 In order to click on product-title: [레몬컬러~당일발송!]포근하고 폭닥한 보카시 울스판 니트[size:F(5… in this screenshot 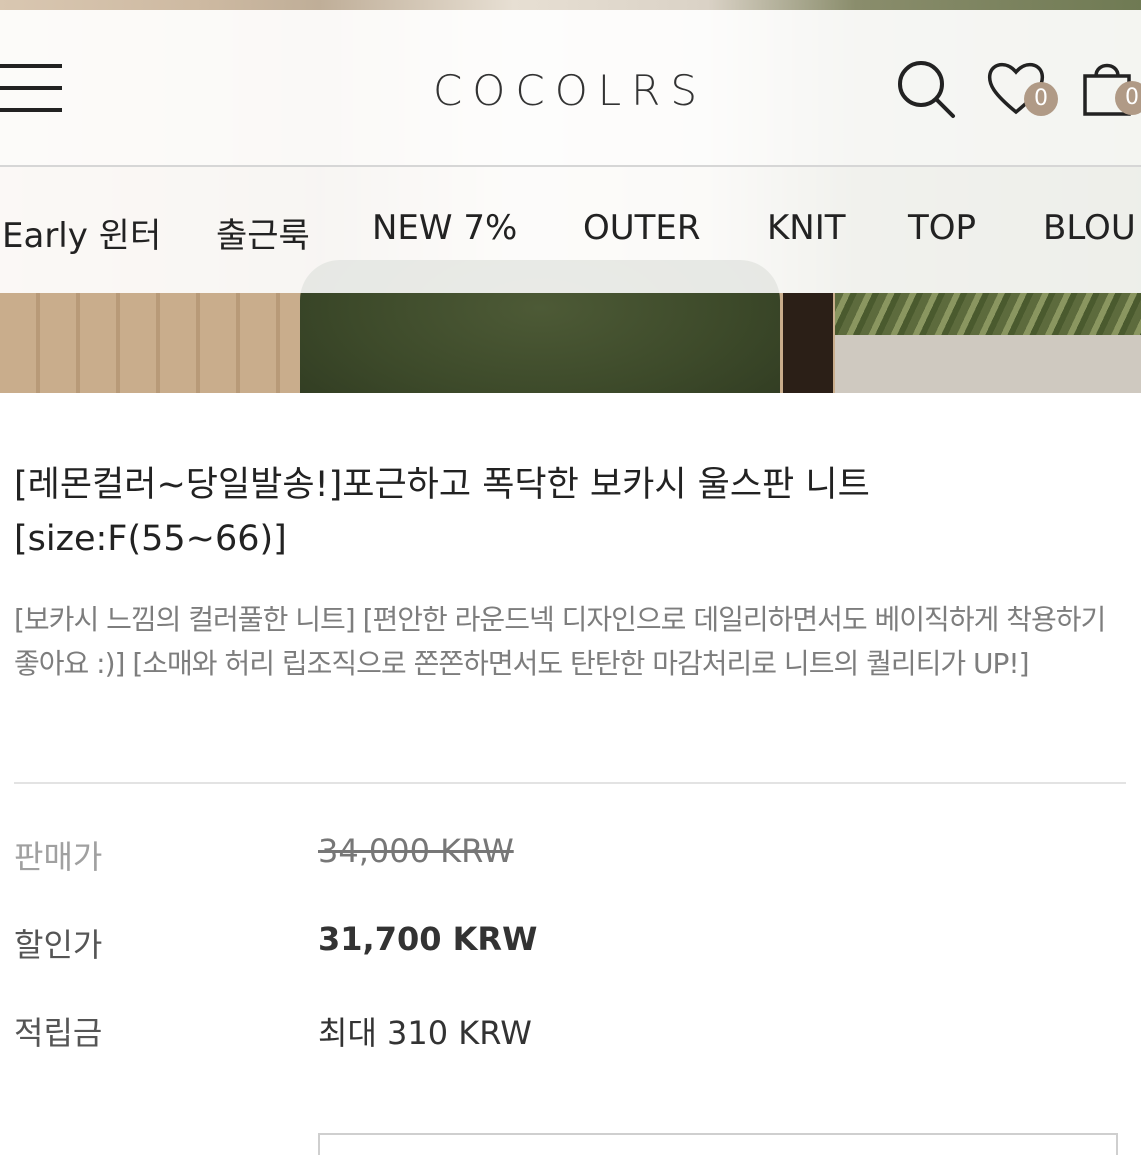, I will do `click(442, 512)`.